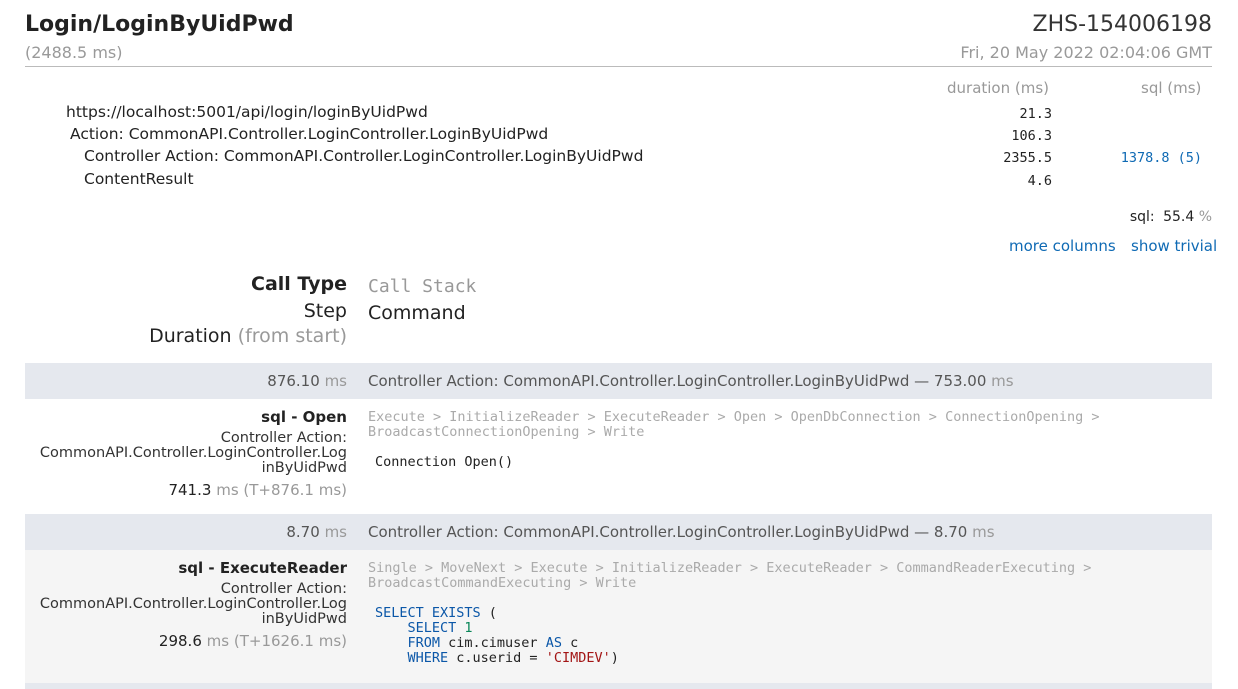 The height and width of the screenshot is (689, 1238). I want to click on query-call-type: sql - ExecuteReader, so click(262, 568).